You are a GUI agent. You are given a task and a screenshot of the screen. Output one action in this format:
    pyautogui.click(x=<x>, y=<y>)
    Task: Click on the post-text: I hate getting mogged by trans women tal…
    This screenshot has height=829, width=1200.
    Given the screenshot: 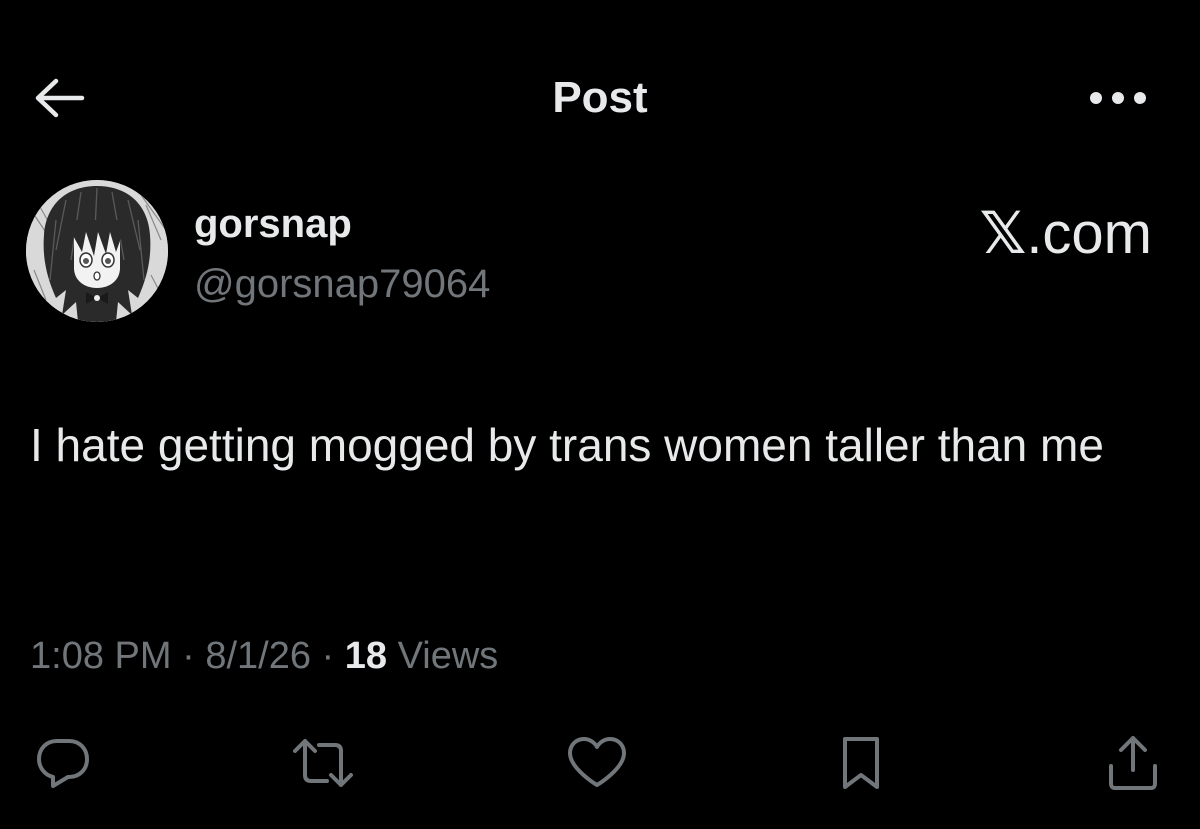 What is the action you would take?
    pyautogui.click(x=567, y=445)
    